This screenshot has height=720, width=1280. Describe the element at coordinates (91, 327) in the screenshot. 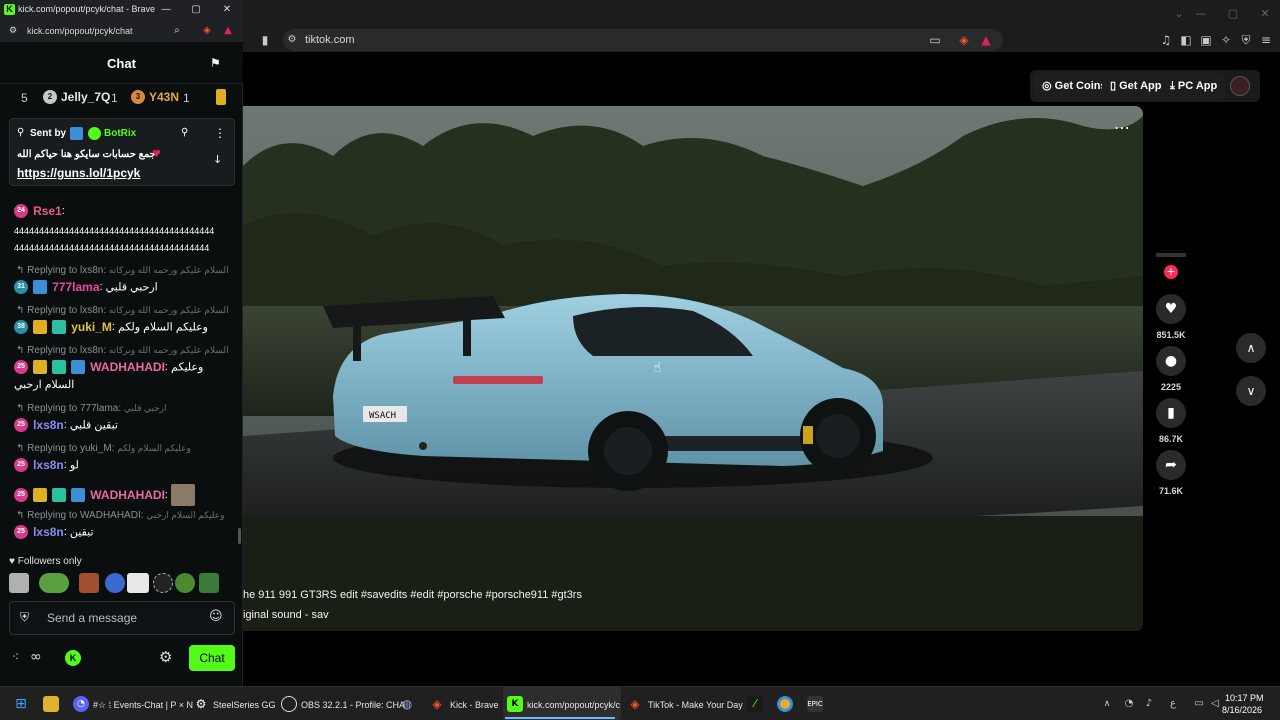

I see `chat-username: yuki_M` at that location.